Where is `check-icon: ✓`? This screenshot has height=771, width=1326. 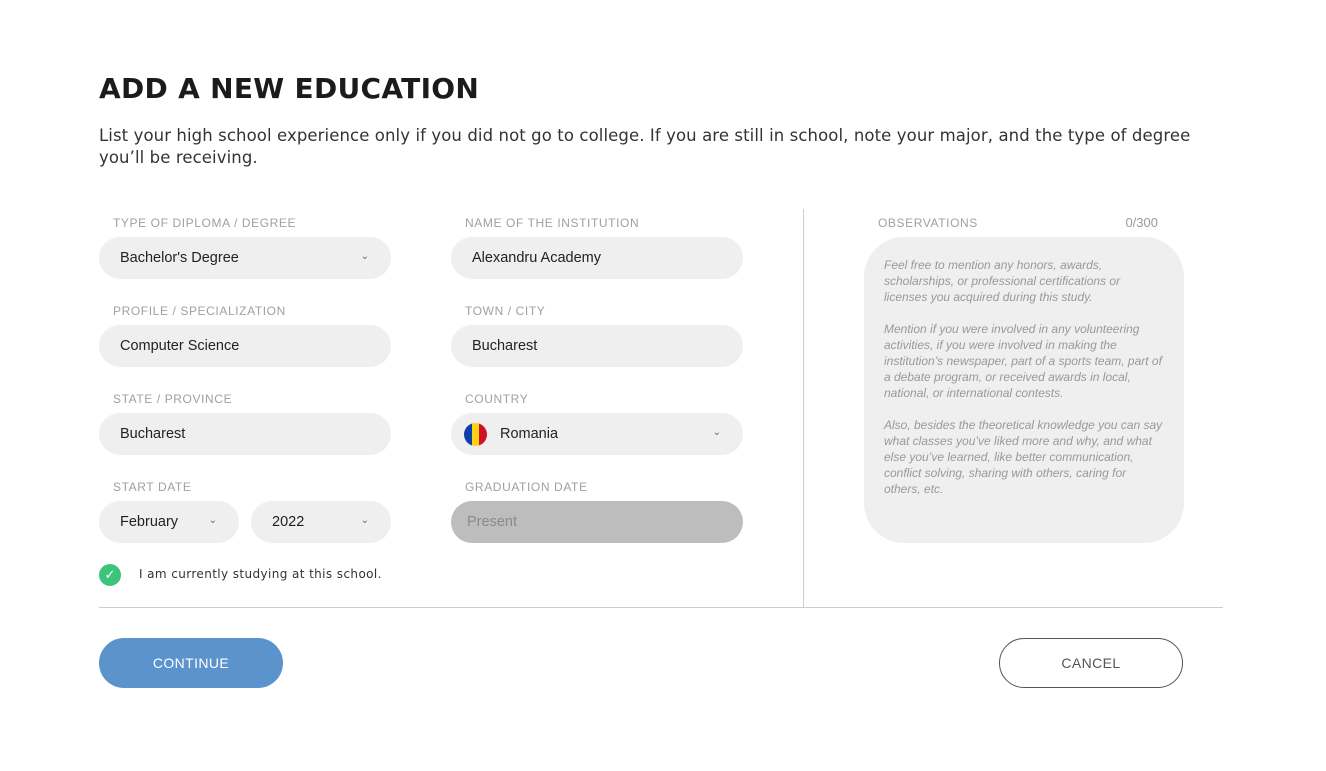
check-icon: ✓ is located at coordinates (110, 574).